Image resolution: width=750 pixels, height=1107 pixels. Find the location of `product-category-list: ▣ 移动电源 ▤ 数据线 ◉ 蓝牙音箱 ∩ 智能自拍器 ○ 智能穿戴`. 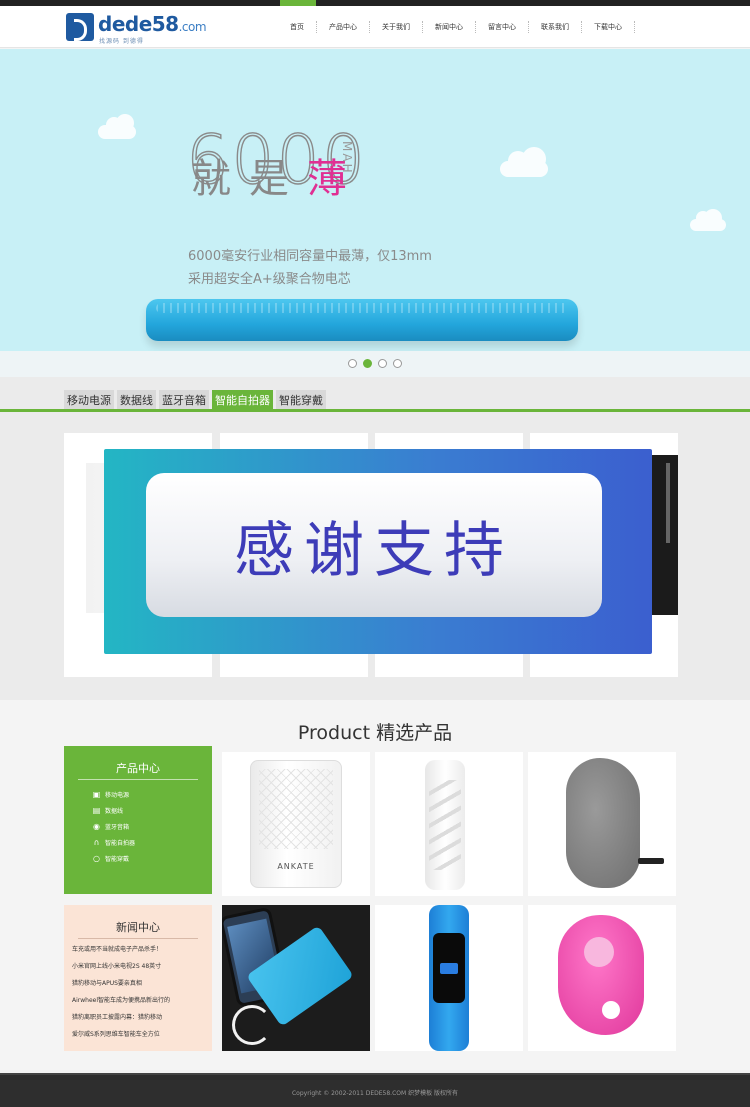

product-category-list: ▣ 移动电源 ▤ 数据线 ◉ 蓝牙音箱 ∩ 智能自拍器 ○ 智能穿戴 is located at coordinates (113, 826).